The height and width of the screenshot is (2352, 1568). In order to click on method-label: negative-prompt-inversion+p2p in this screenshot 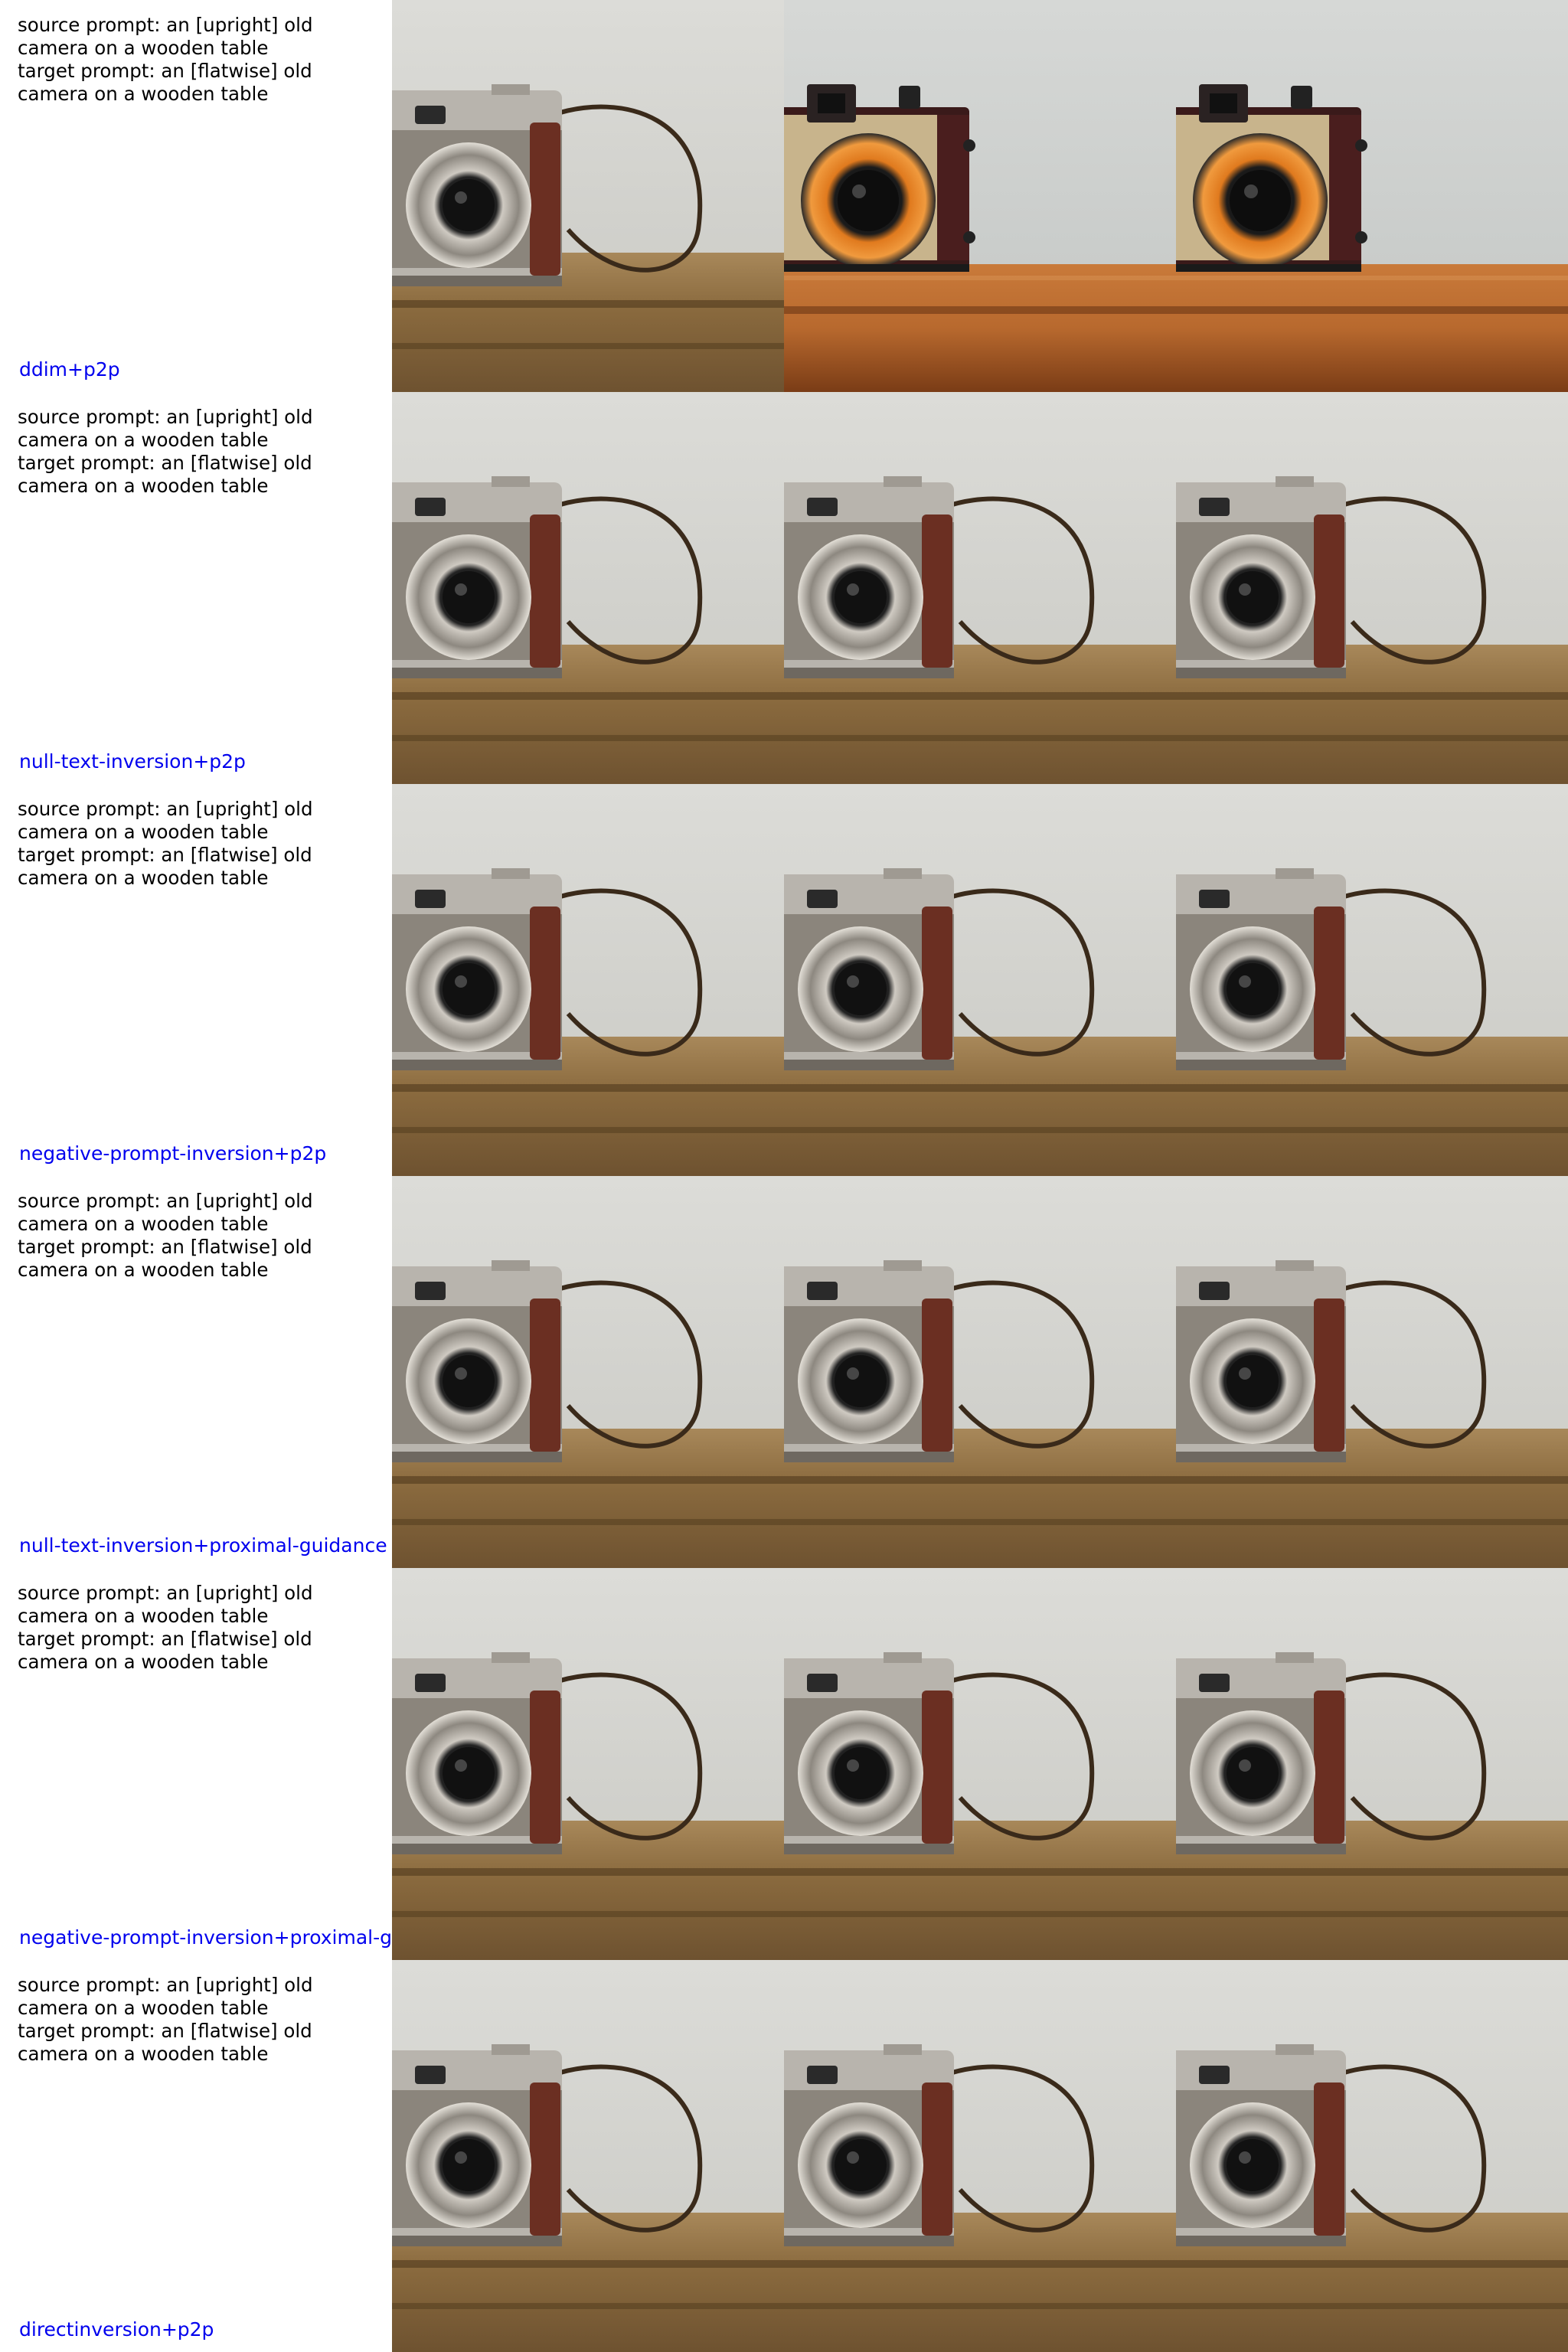, I will do `click(173, 1153)`.